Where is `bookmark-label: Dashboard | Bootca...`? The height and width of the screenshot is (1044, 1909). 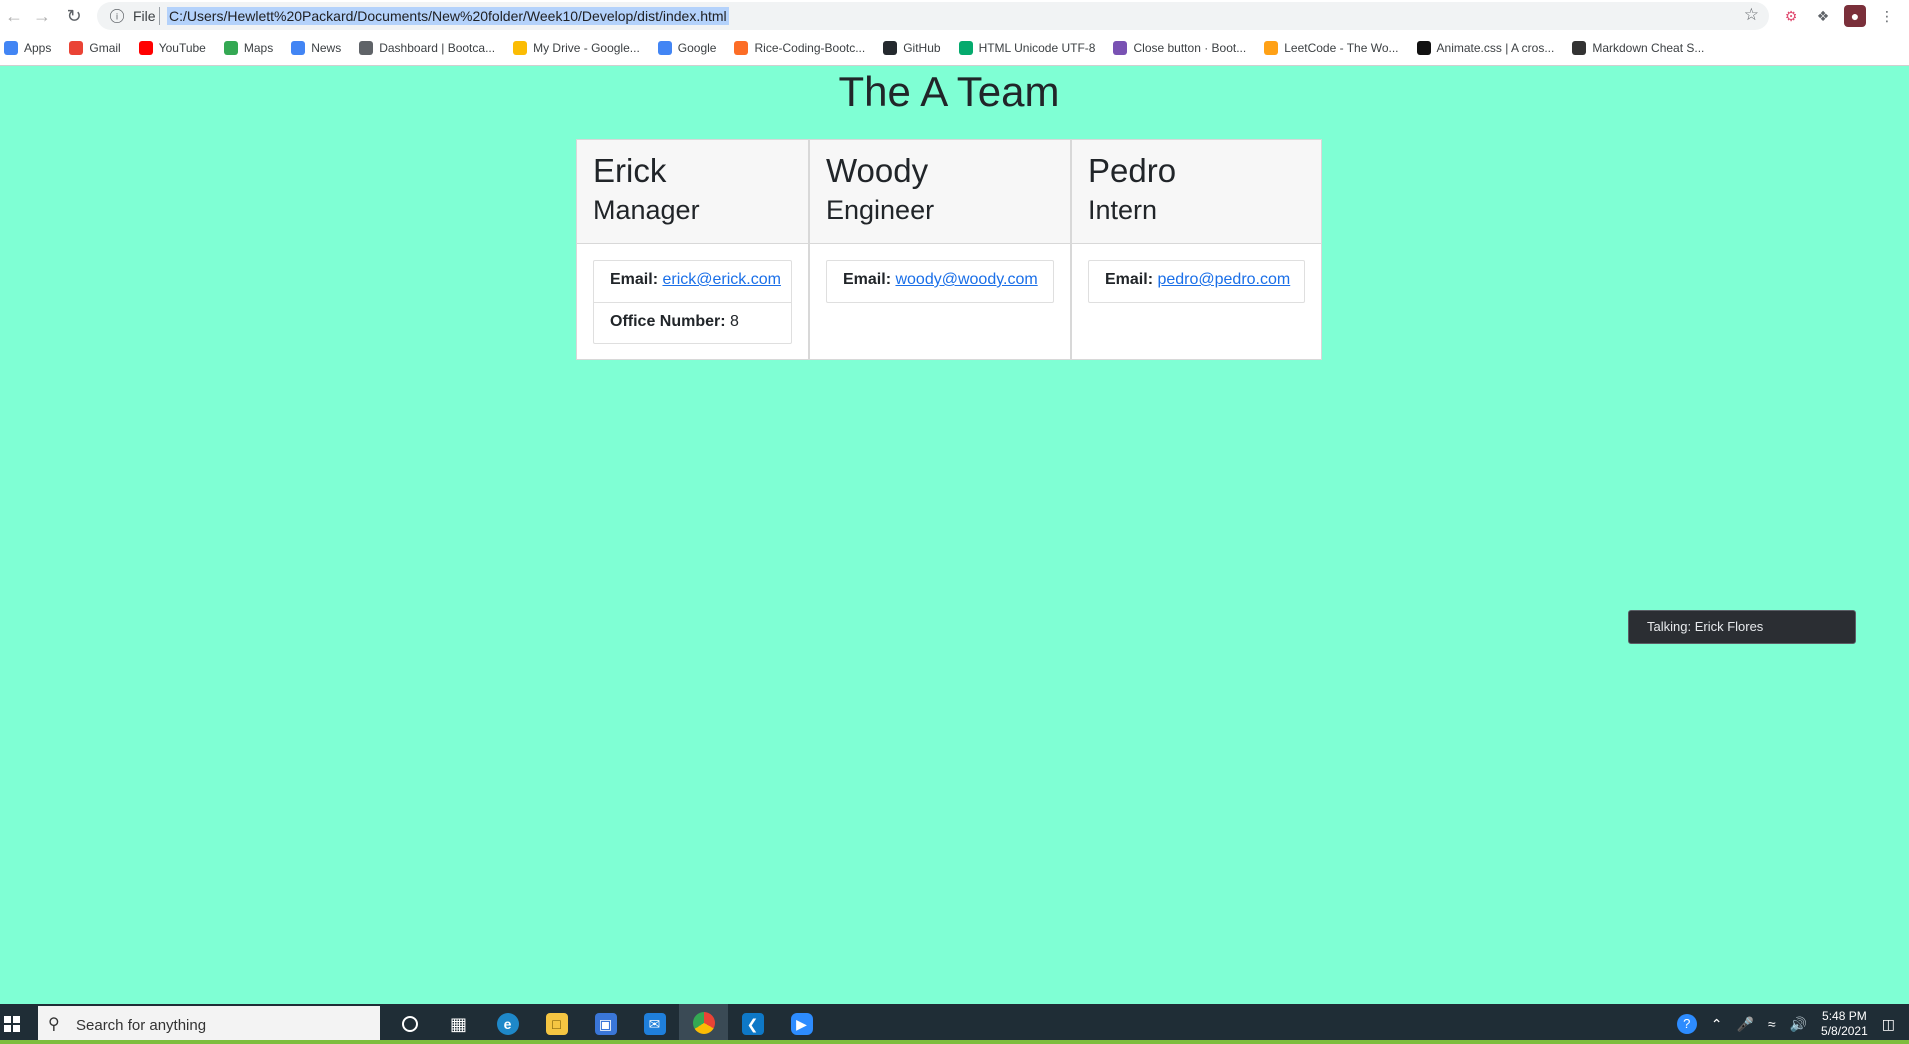 bookmark-label: Dashboard | Bootca... is located at coordinates (437, 48).